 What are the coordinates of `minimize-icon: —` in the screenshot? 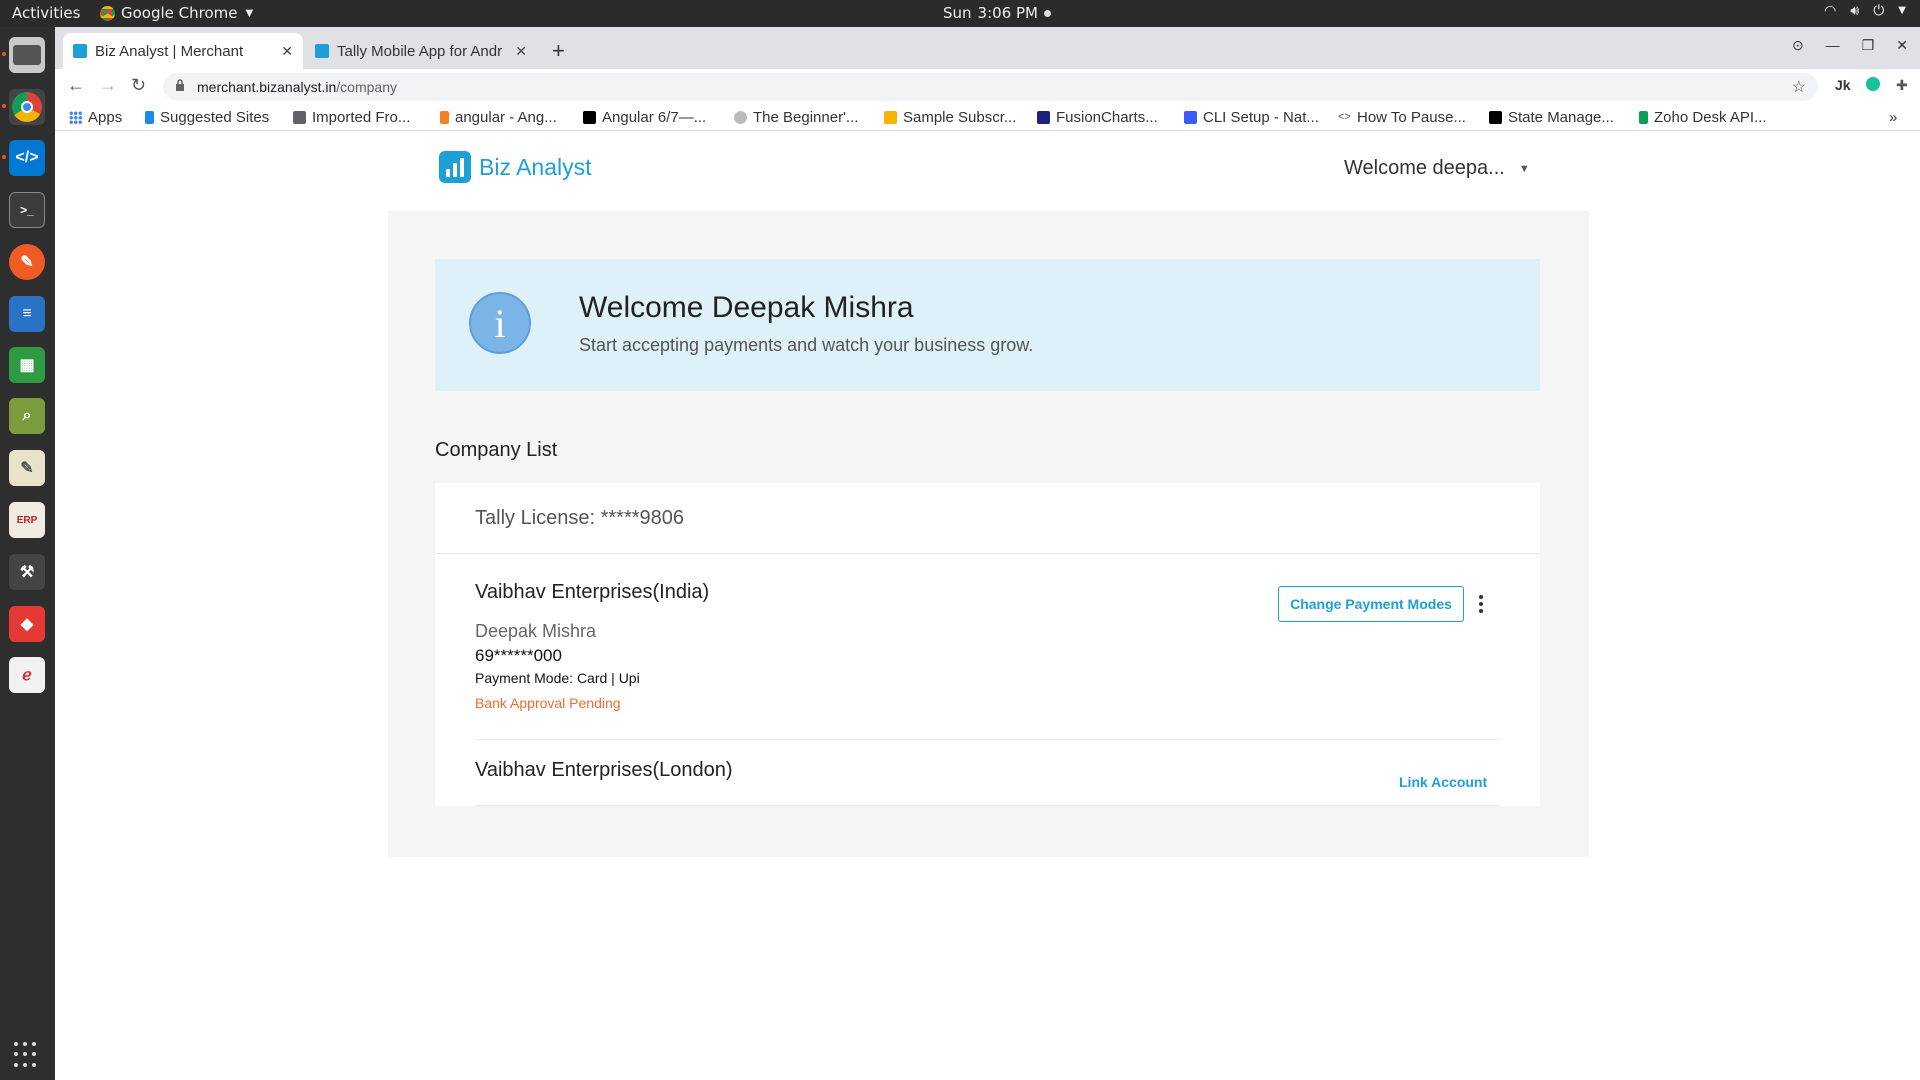 It's located at (1833, 45).